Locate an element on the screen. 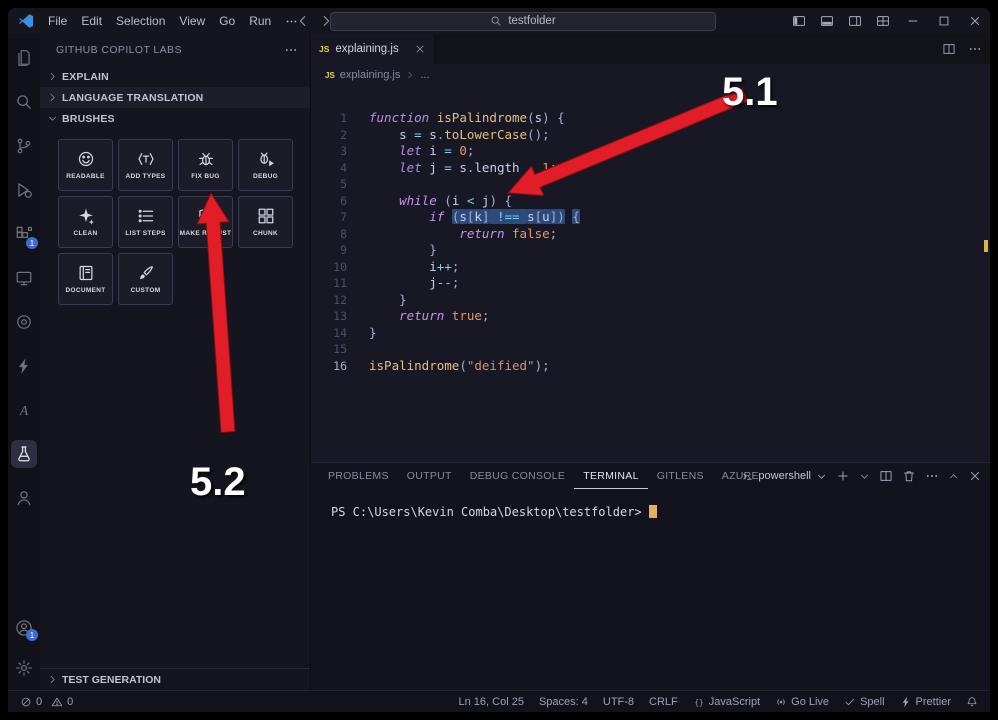 The image size is (998, 720). menu-file: File is located at coordinates (57, 21).